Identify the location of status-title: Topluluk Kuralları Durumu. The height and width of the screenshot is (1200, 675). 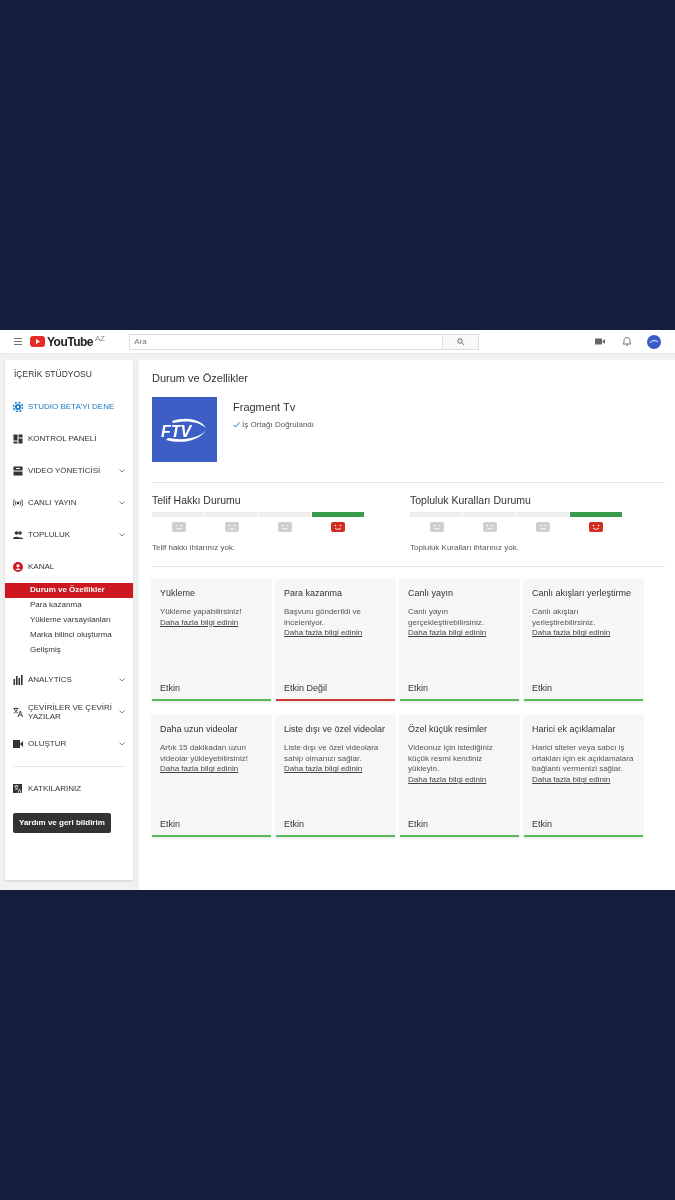
(471, 500).